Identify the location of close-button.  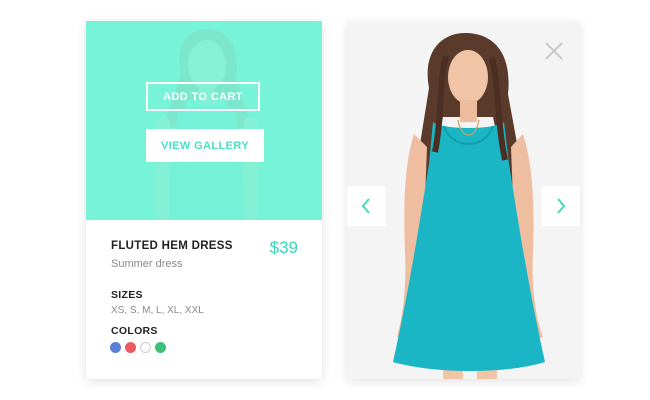
(554, 51).